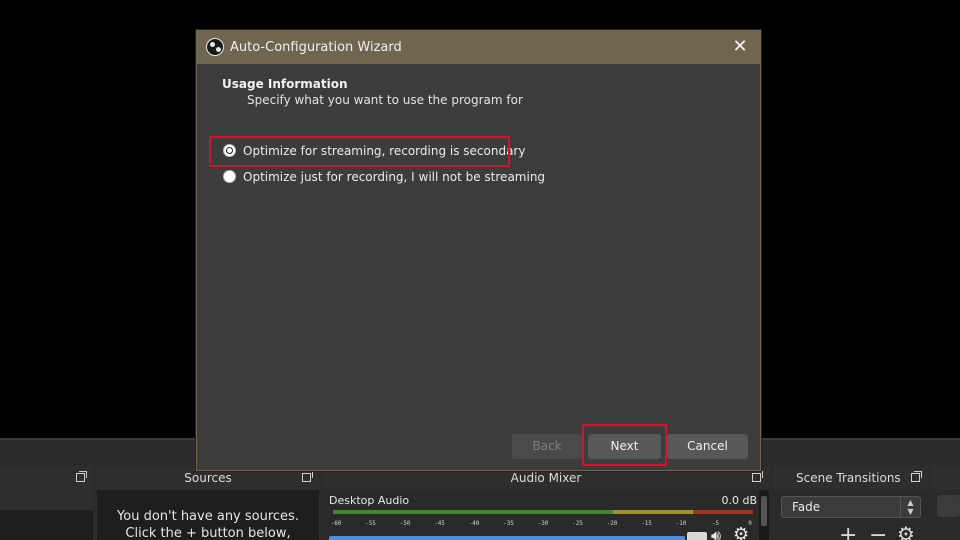 The image size is (960, 540). What do you see at coordinates (508, 523) in the screenshot?
I see `meter-tick-label: -35` at bounding box center [508, 523].